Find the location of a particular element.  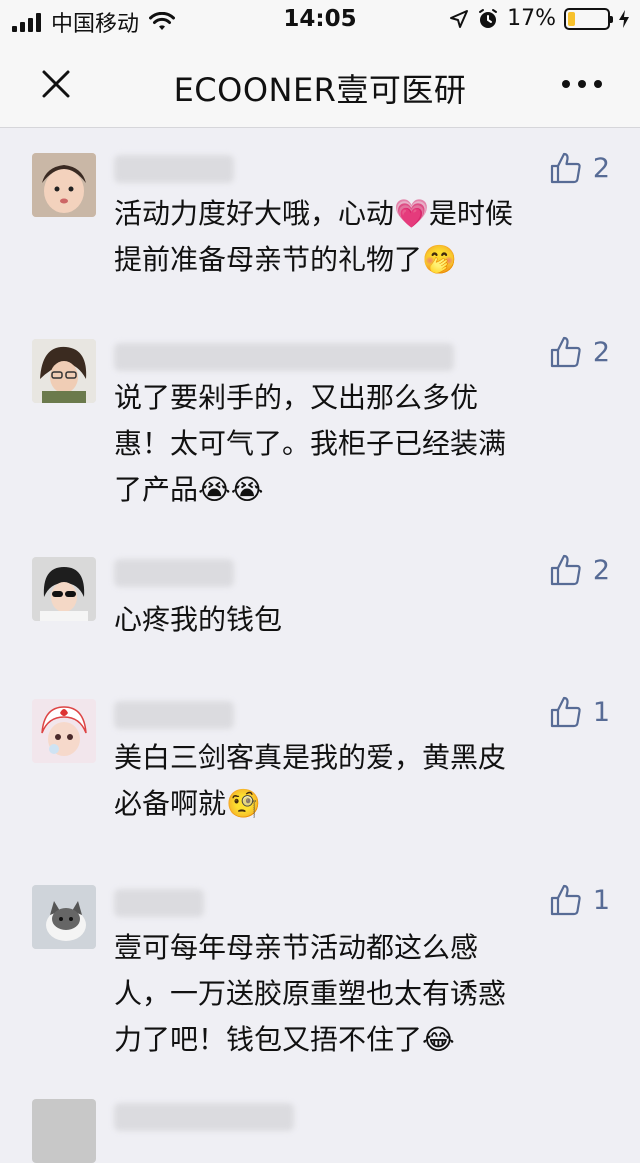

charging-bolt-icon is located at coordinates (624, 18).